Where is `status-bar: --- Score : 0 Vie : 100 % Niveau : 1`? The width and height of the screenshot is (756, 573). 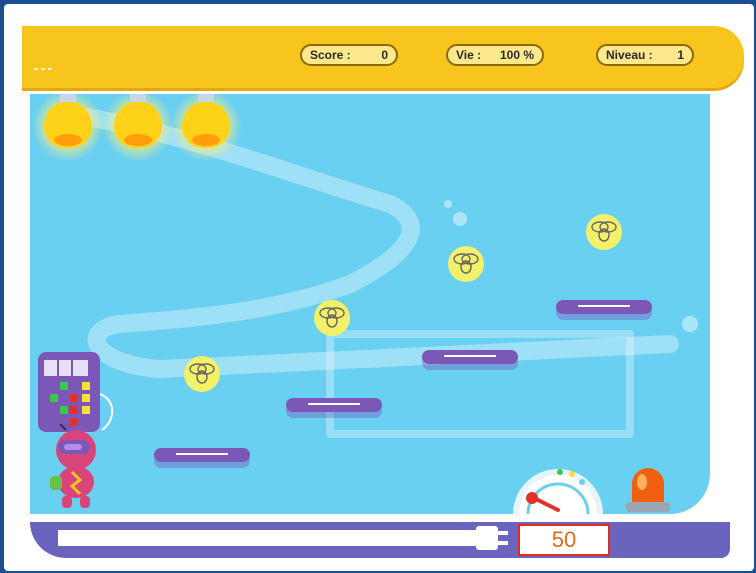
status-bar: --- Score : 0 Vie : 100 % Niveau : 1 is located at coordinates (383, 57).